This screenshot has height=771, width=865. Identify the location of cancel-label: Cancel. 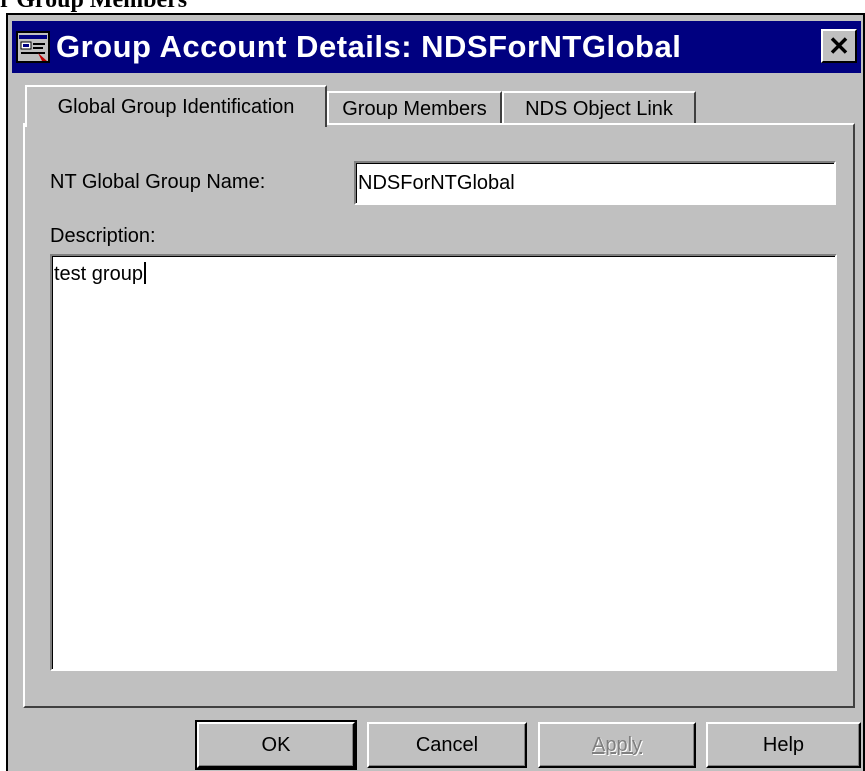
(447, 744).